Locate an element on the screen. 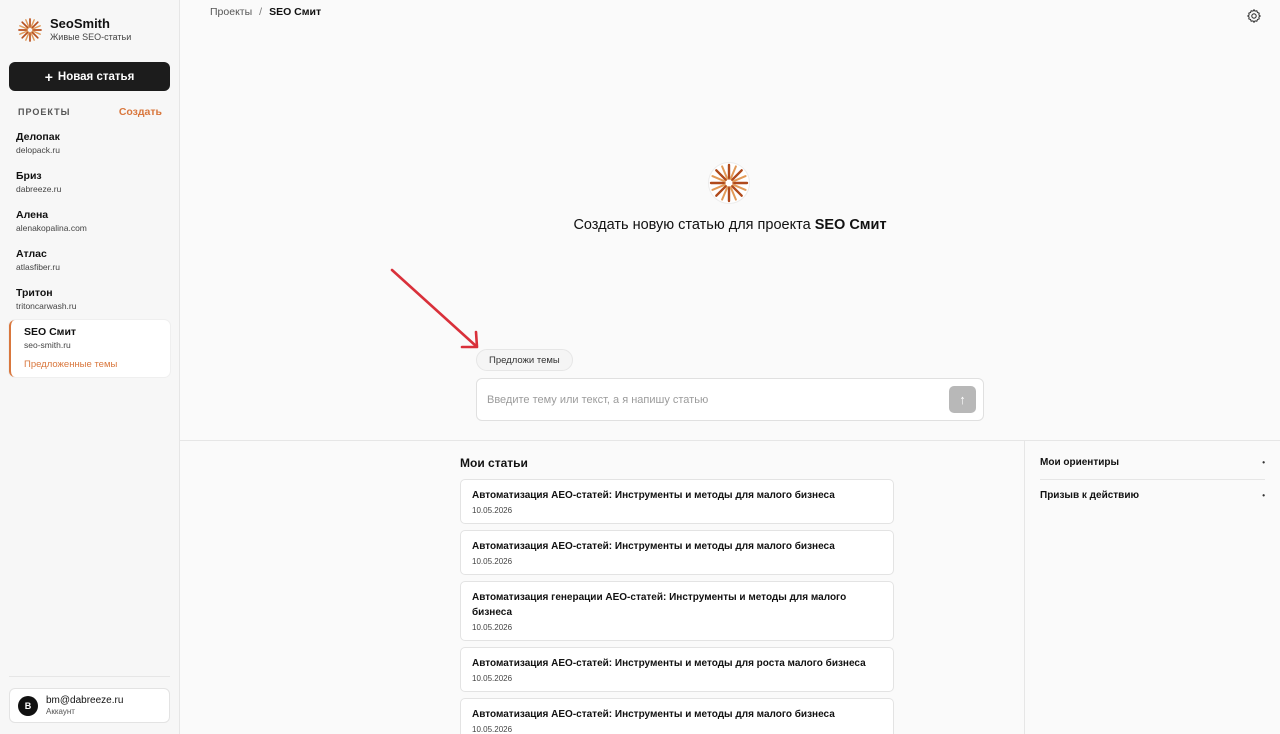  account-email: bm@dabreeze.ru is located at coordinates (85, 700).